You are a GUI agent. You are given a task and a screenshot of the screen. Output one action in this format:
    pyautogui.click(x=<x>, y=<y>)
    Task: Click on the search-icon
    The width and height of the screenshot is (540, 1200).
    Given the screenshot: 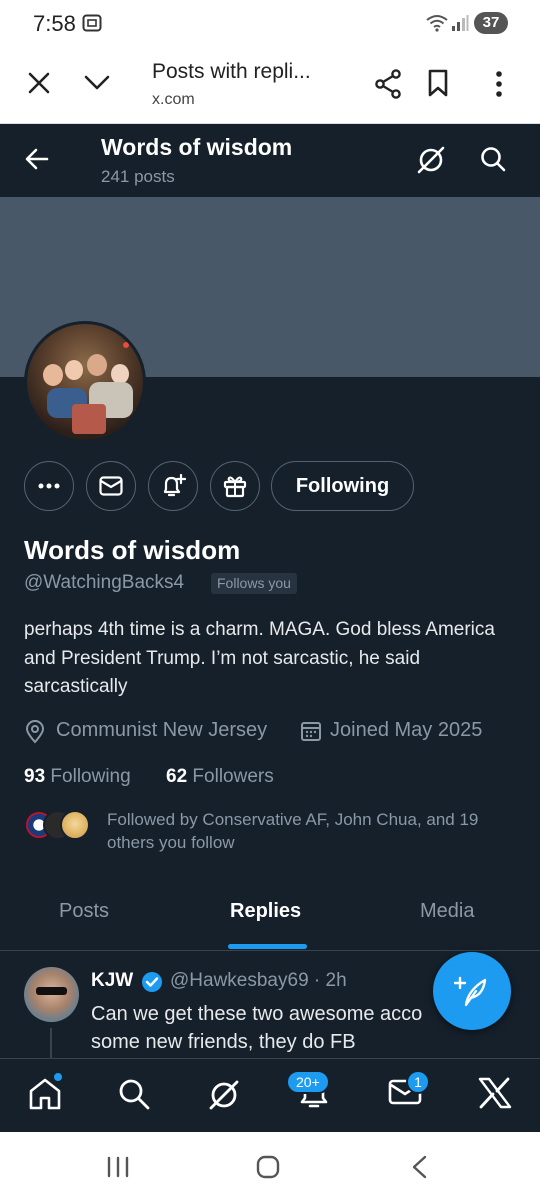 What is the action you would take?
    pyautogui.click(x=493, y=159)
    